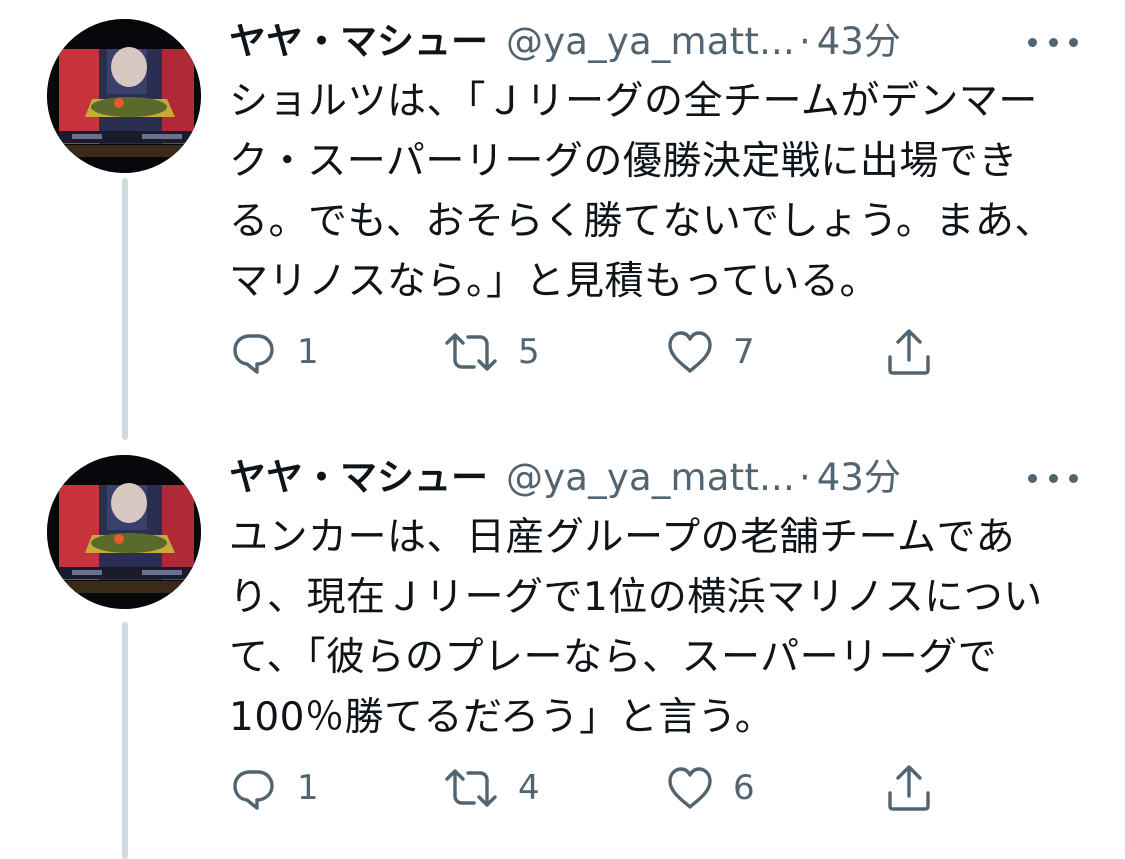 The image size is (1125, 859). I want to click on tweet-actions: 1 5 7, so click(589, 352).